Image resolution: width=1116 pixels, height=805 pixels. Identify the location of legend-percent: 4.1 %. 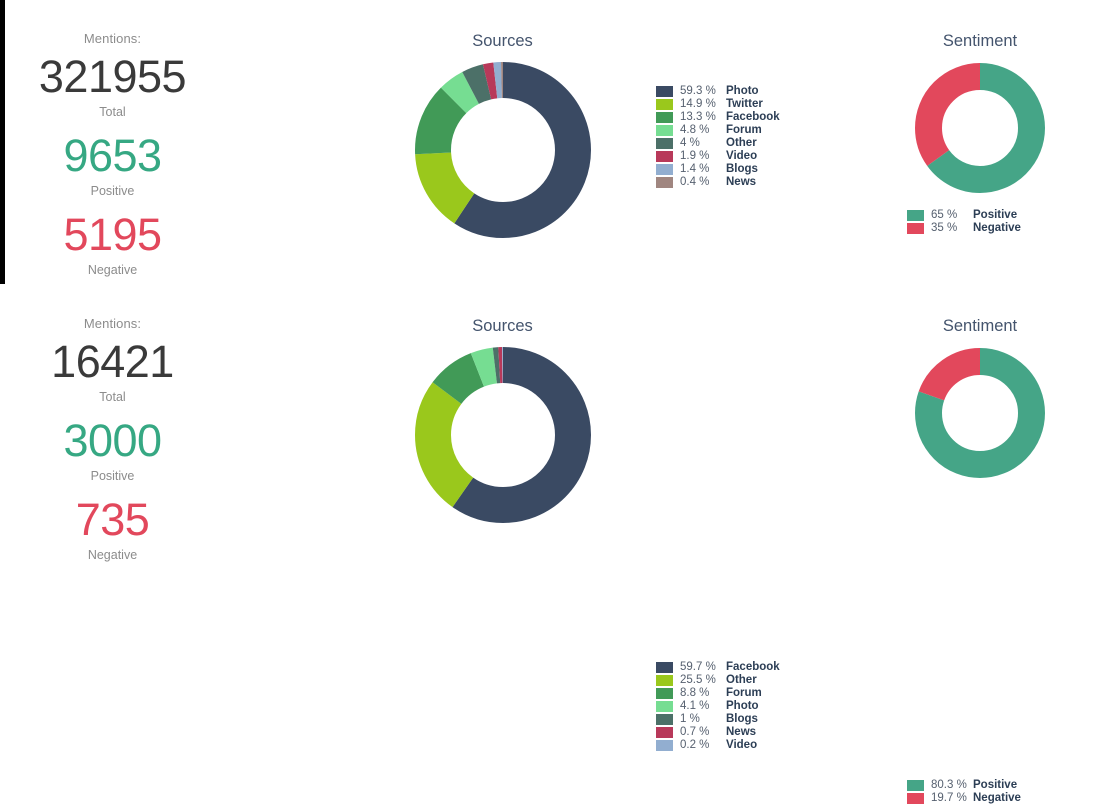
(695, 706).